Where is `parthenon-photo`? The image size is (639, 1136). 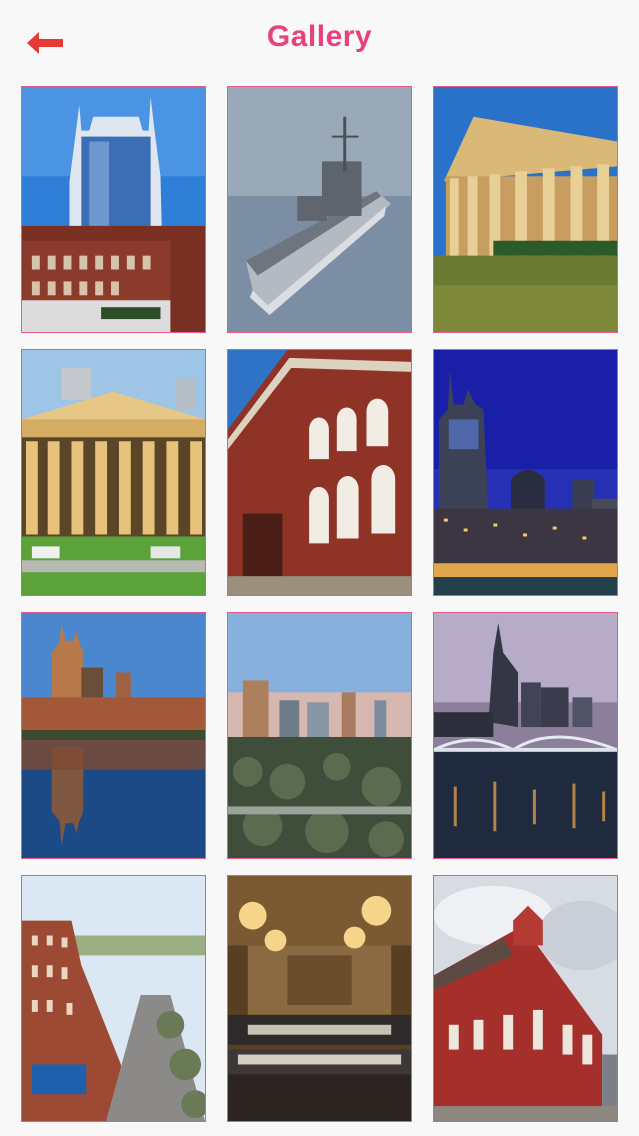 parthenon-photo is located at coordinates (525, 209).